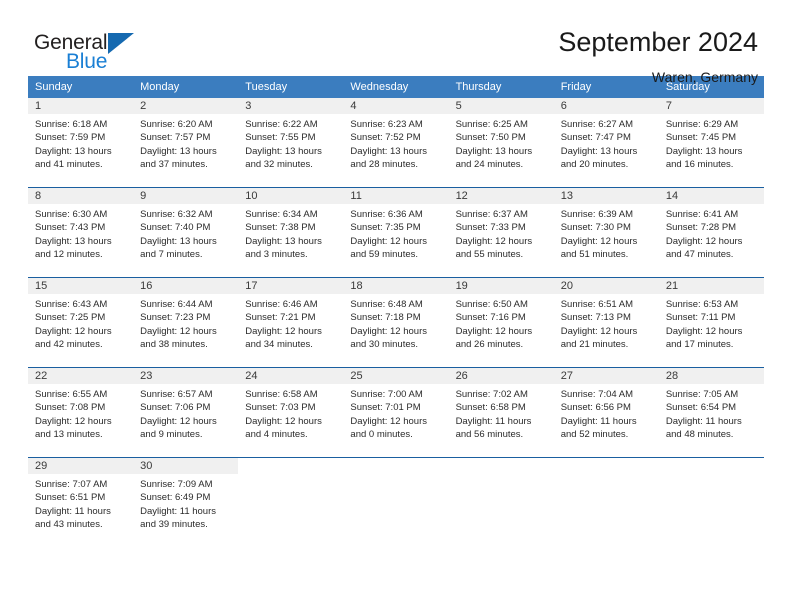  Describe the element at coordinates (69, 435) in the screenshot. I see `daylight-text: and 13 minutes.` at that location.